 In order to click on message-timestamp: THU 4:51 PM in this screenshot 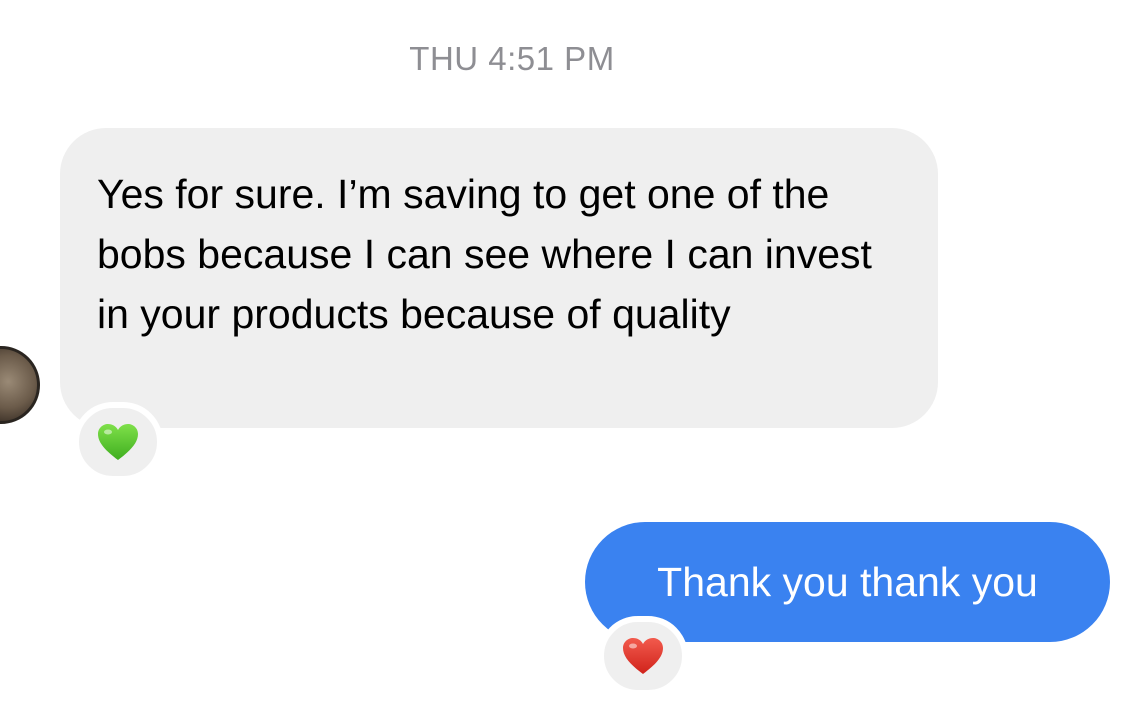, I will do `click(512, 58)`.